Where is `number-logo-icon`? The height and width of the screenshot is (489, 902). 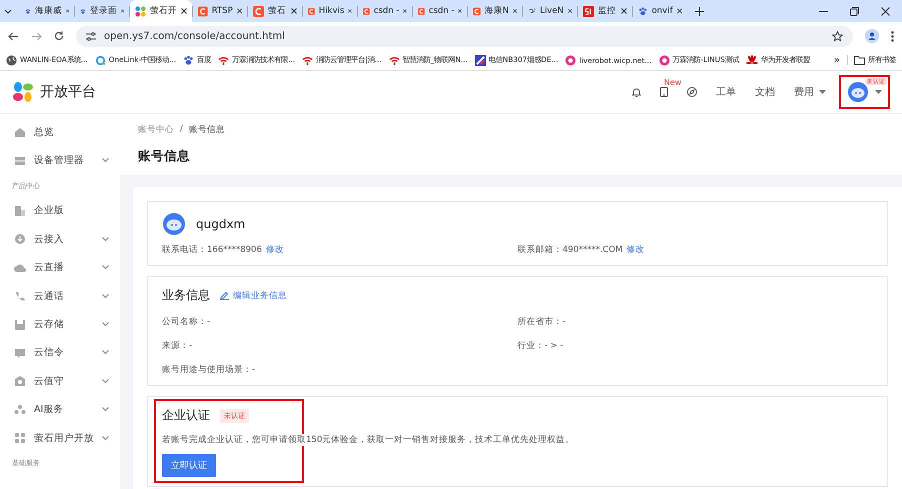 number-logo-icon is located at coordinates (588, 11).